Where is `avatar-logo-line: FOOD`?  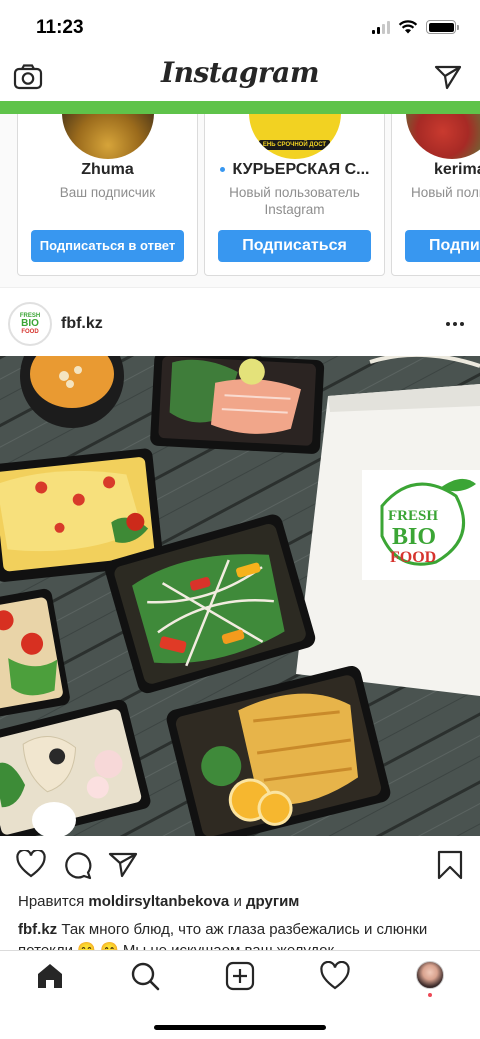 avatar-logo-line: FOOD is located at coordinates (30, 332).